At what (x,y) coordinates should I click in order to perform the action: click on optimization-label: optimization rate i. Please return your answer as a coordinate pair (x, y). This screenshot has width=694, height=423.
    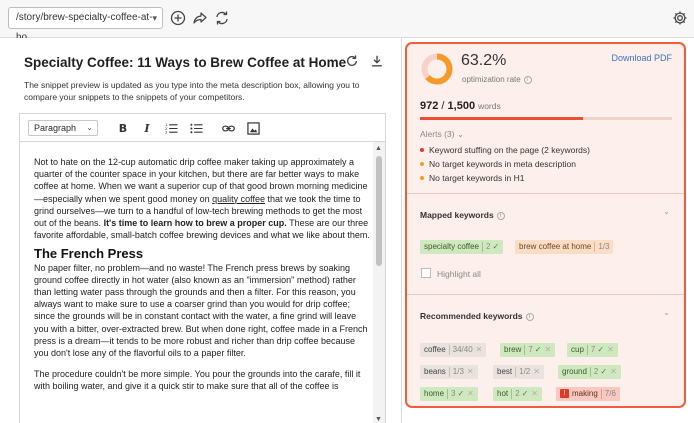
    Looking at the image, I should click on (497, 79).